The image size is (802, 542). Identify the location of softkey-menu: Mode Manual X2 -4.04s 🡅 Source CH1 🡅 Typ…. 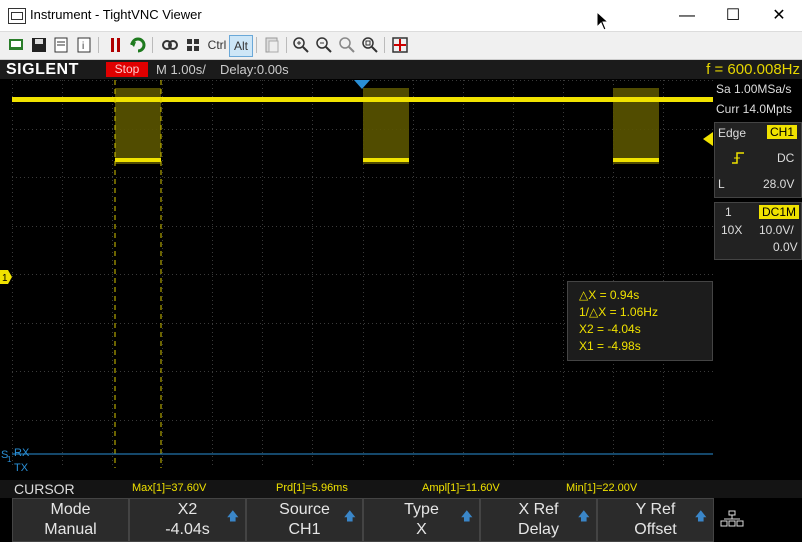
(401, 520).